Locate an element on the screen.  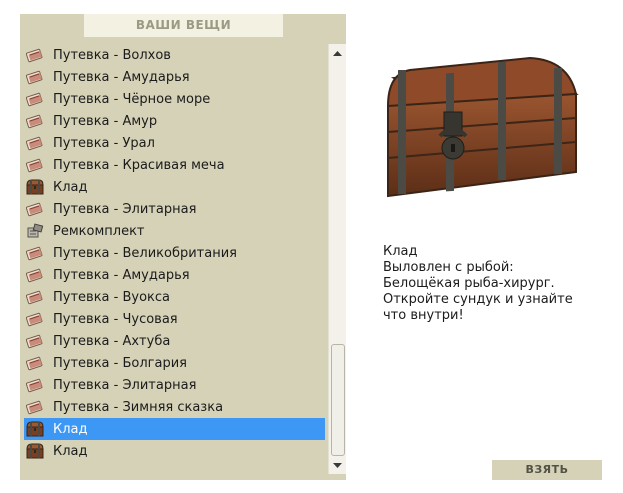
scrollbar is located at coordinates (337, 259).